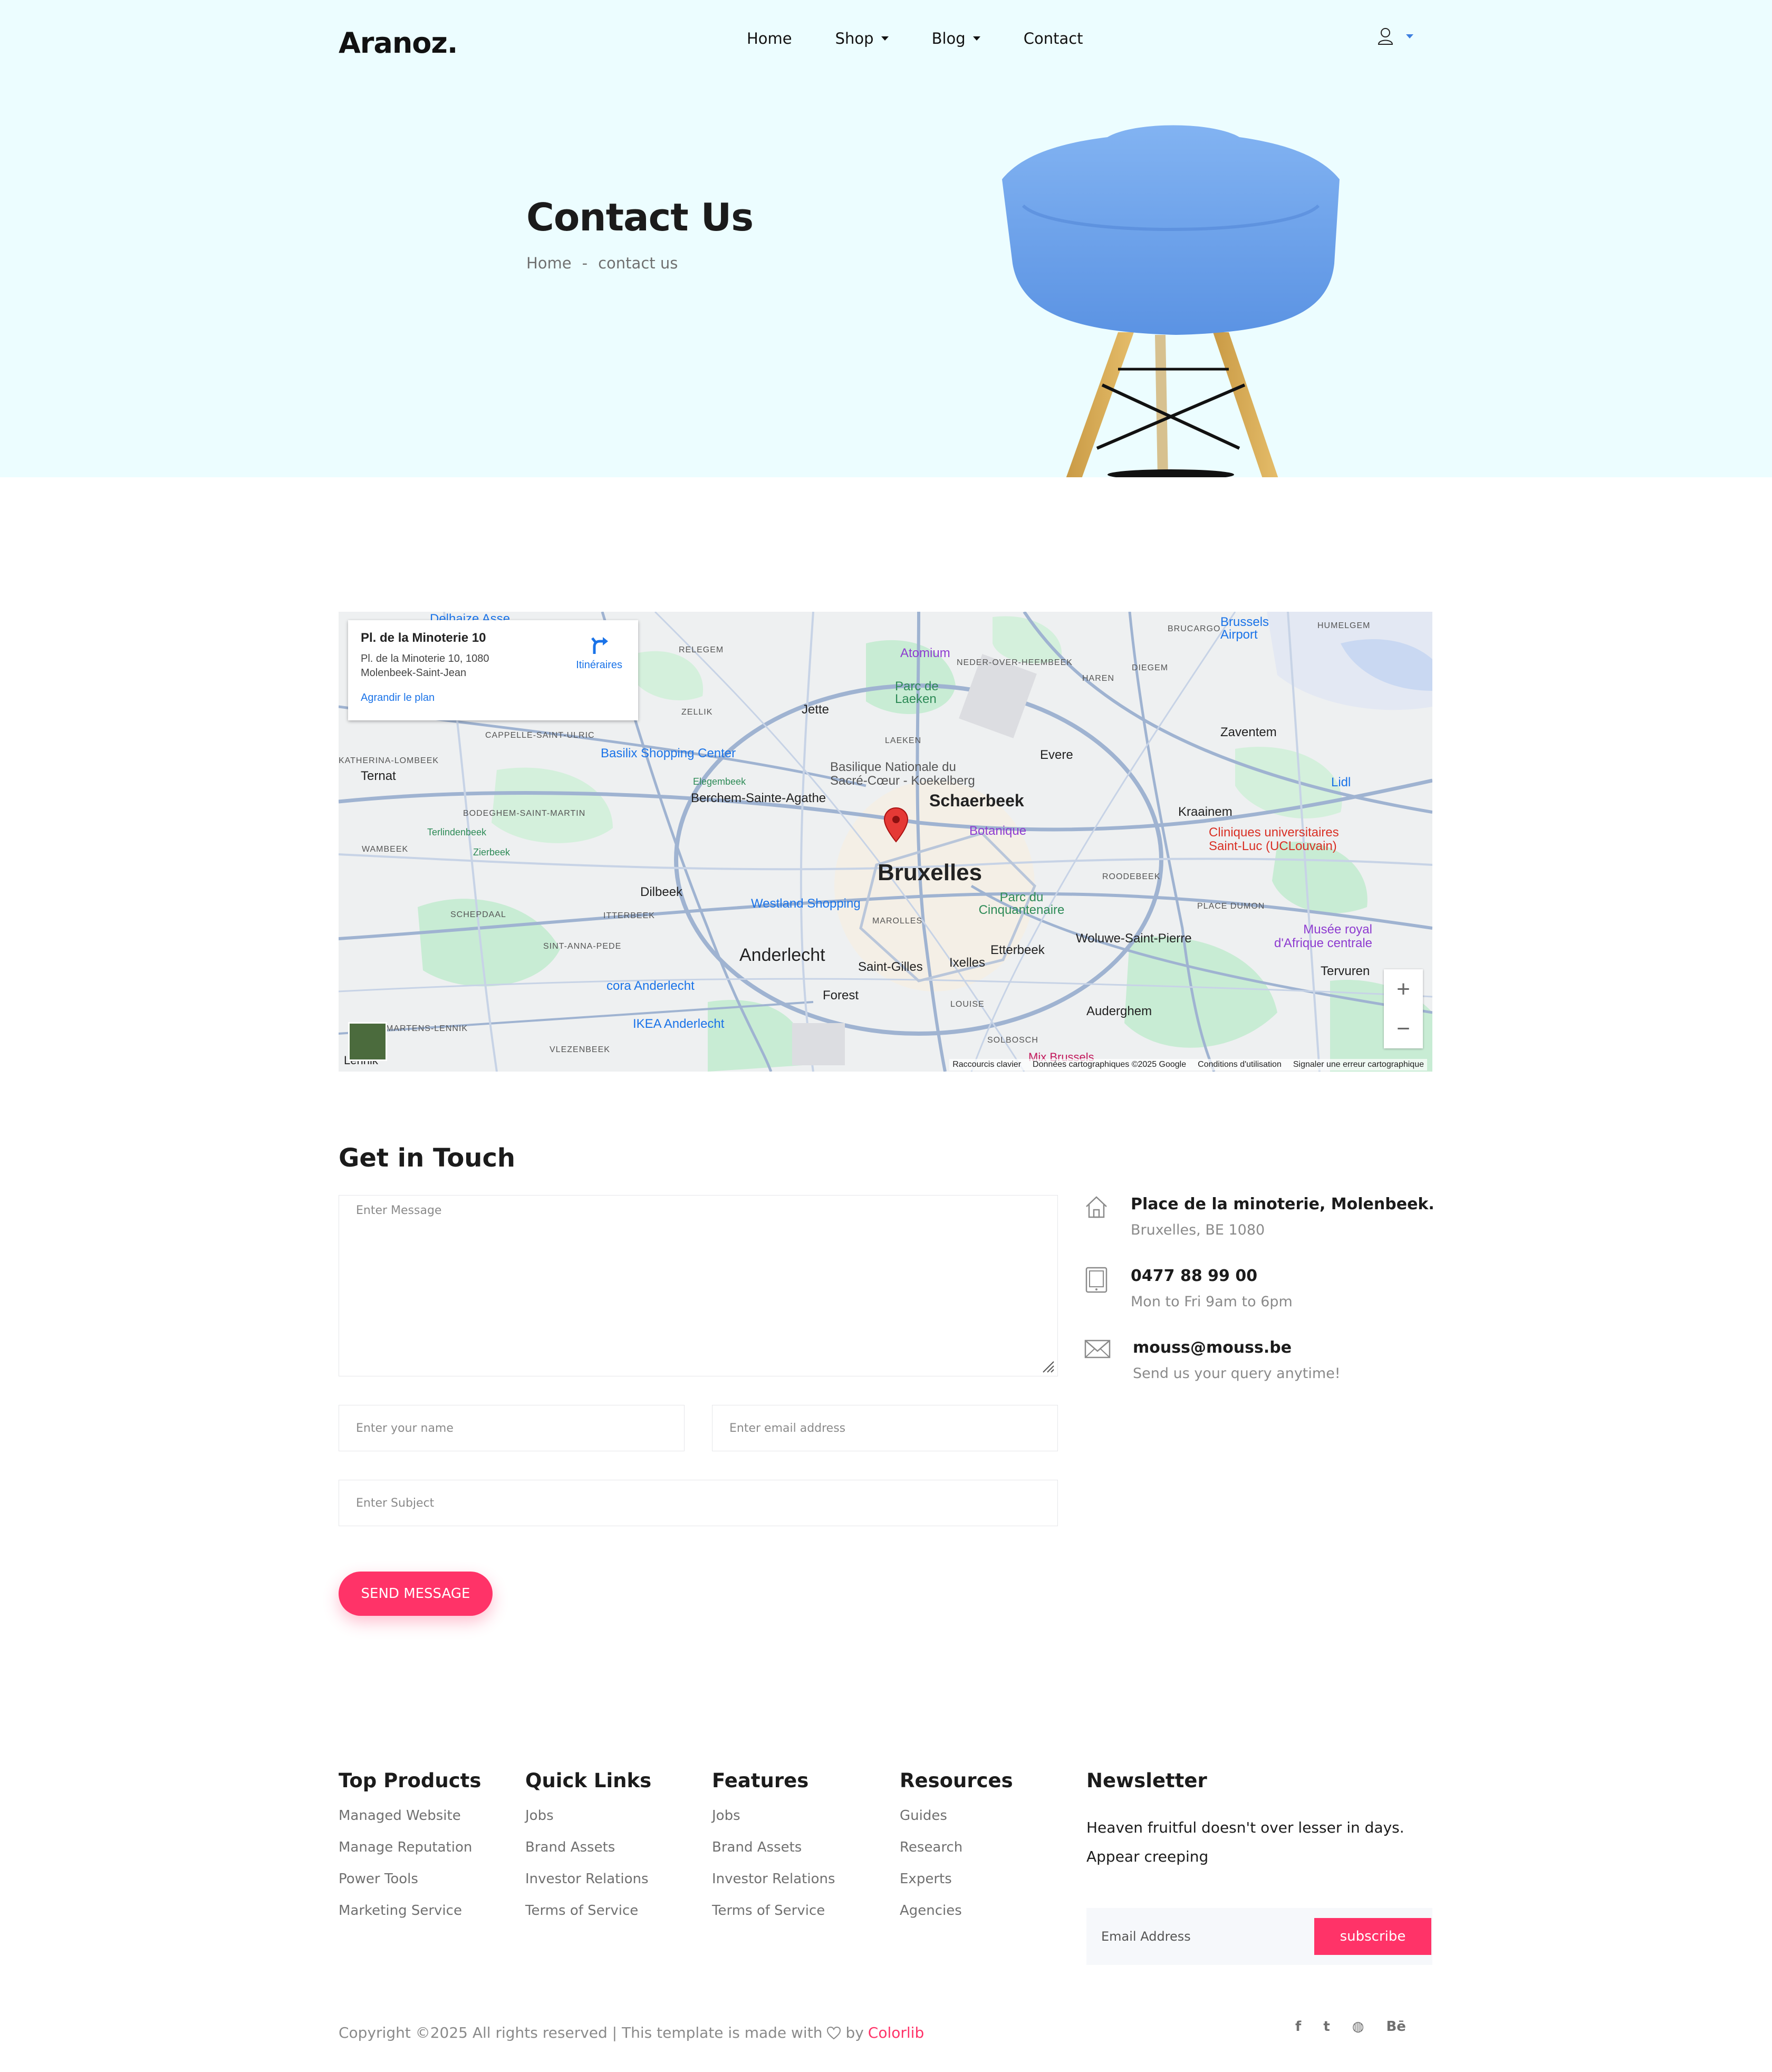 This screenshot has width=1772, height=2072. Describe the element at coordinates (956, 1911) in the screenshot. I see `footer-link: Agencies` at that location.